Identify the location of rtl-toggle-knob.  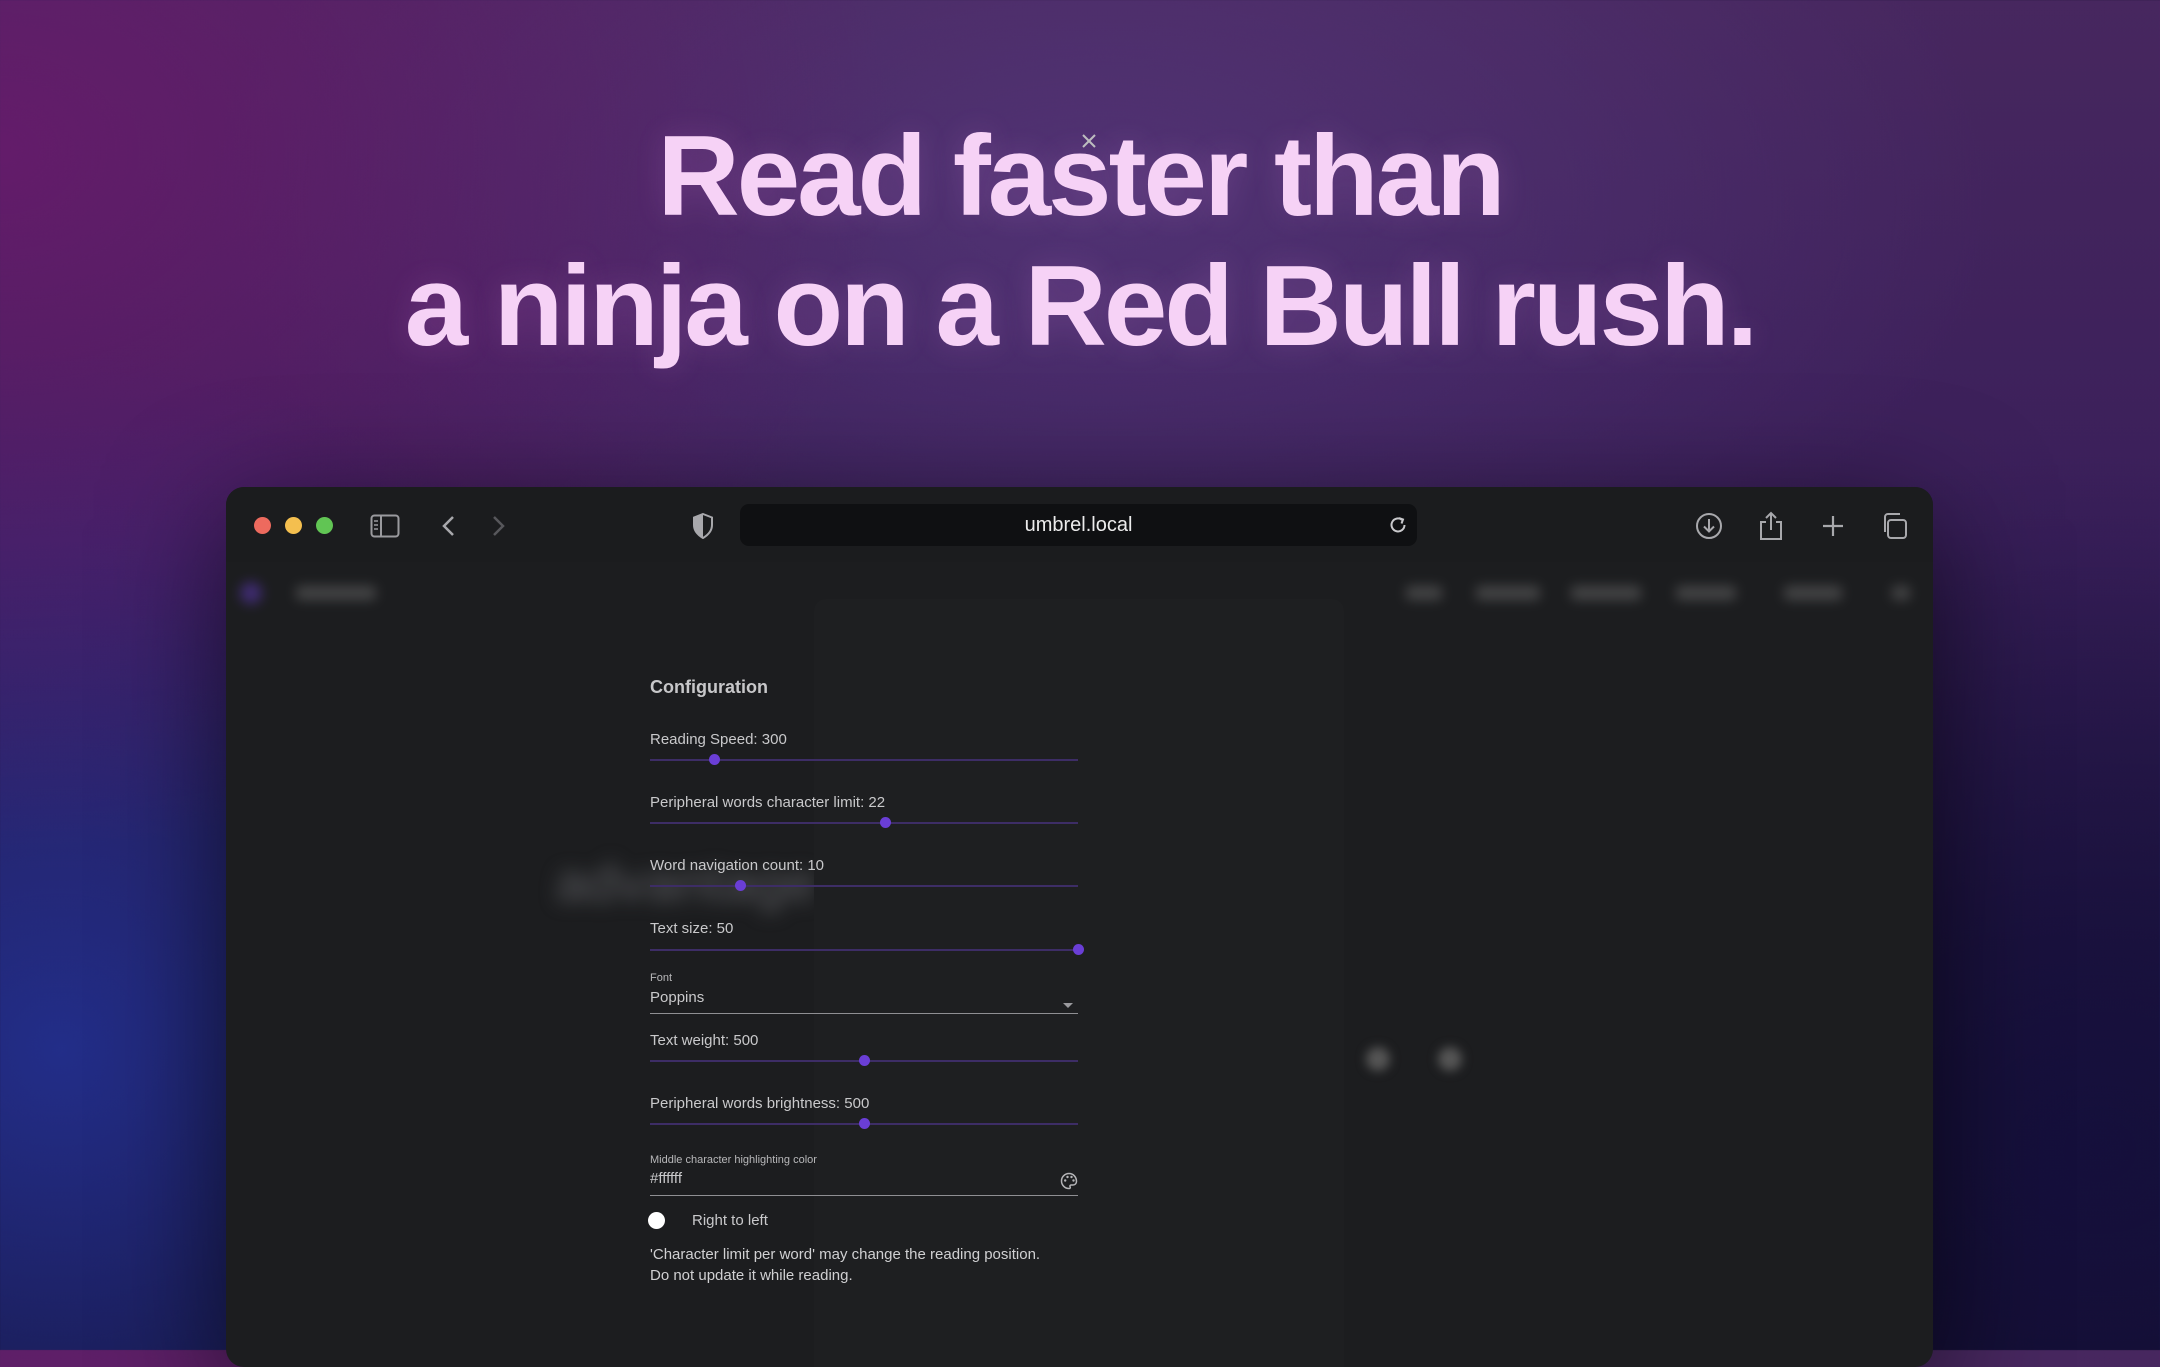
(656, 1220).